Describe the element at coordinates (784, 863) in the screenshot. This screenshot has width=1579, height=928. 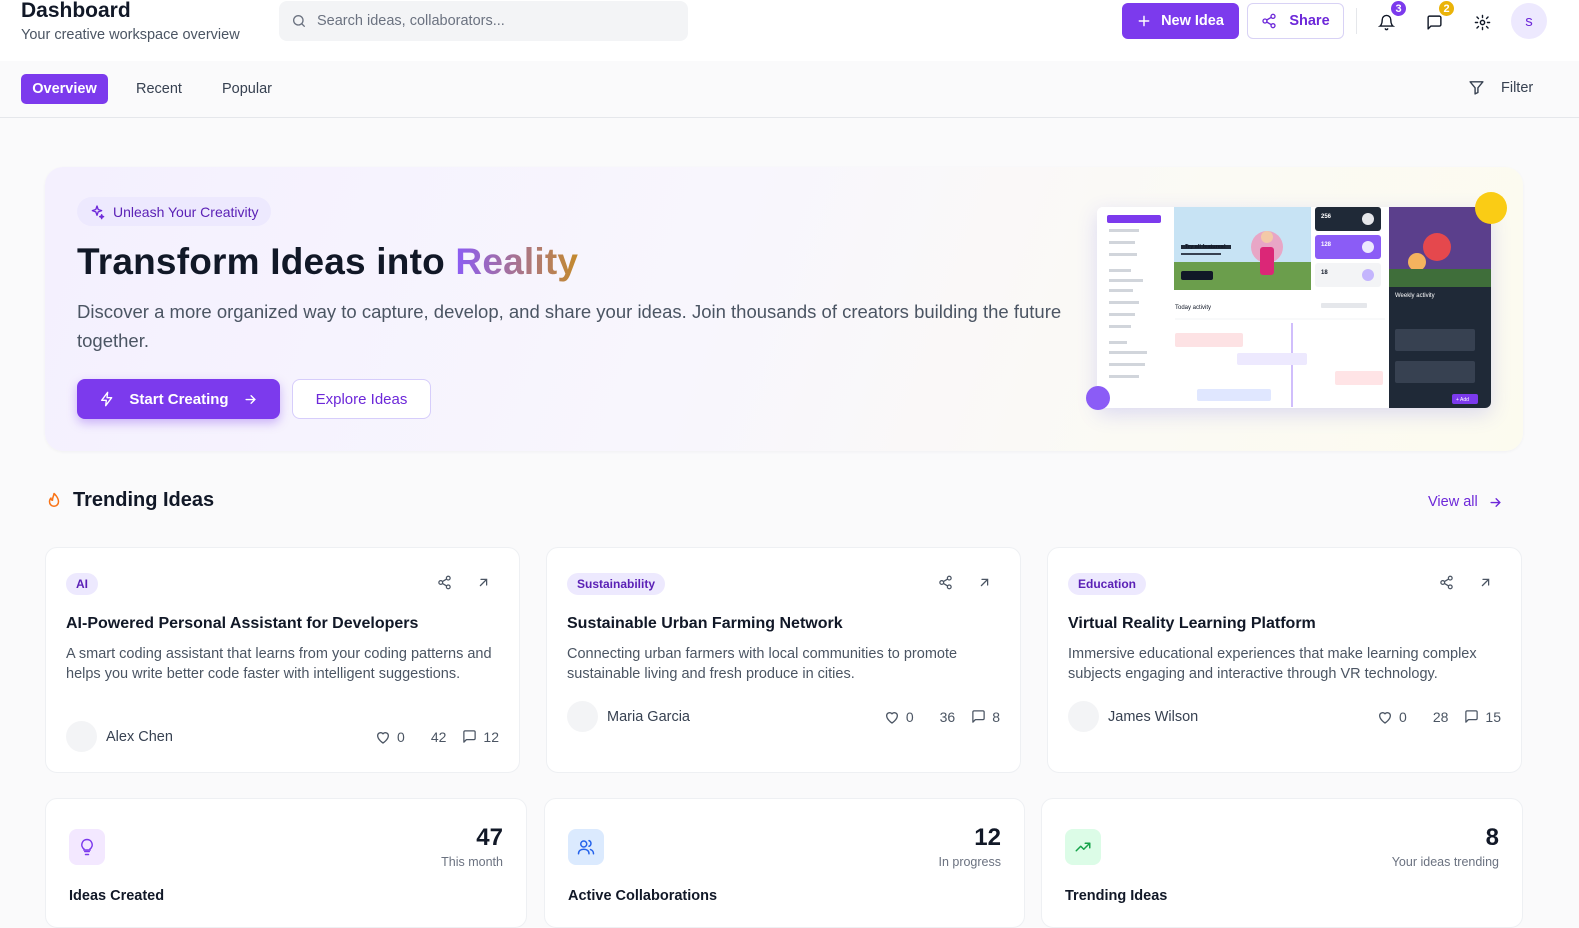
I see `stat-card-collaborations: 12 In progress Active Collaborations` at that location.